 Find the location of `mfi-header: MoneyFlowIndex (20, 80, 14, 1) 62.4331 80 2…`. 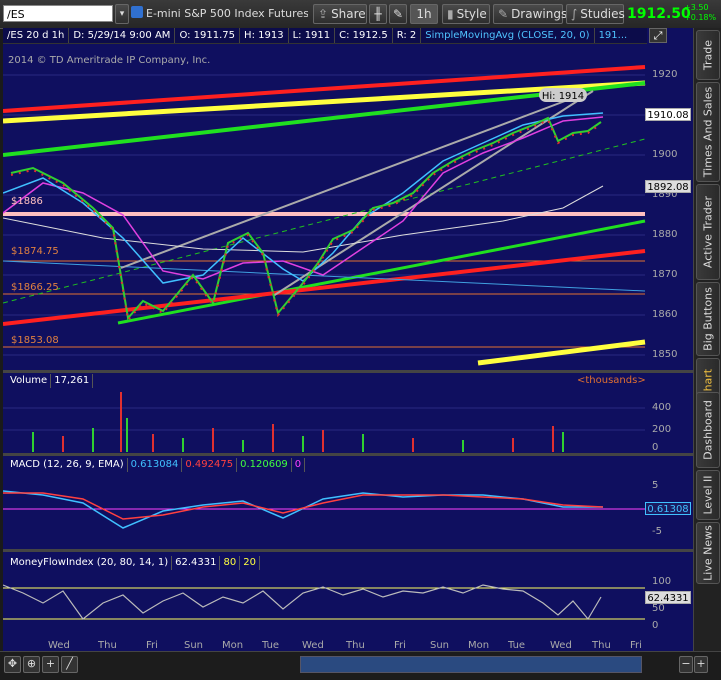

mfi-header: MoneyFlowIndex (20, 80, 14, 1) 62.4331 80 2… is located at coordinates (133, 563).